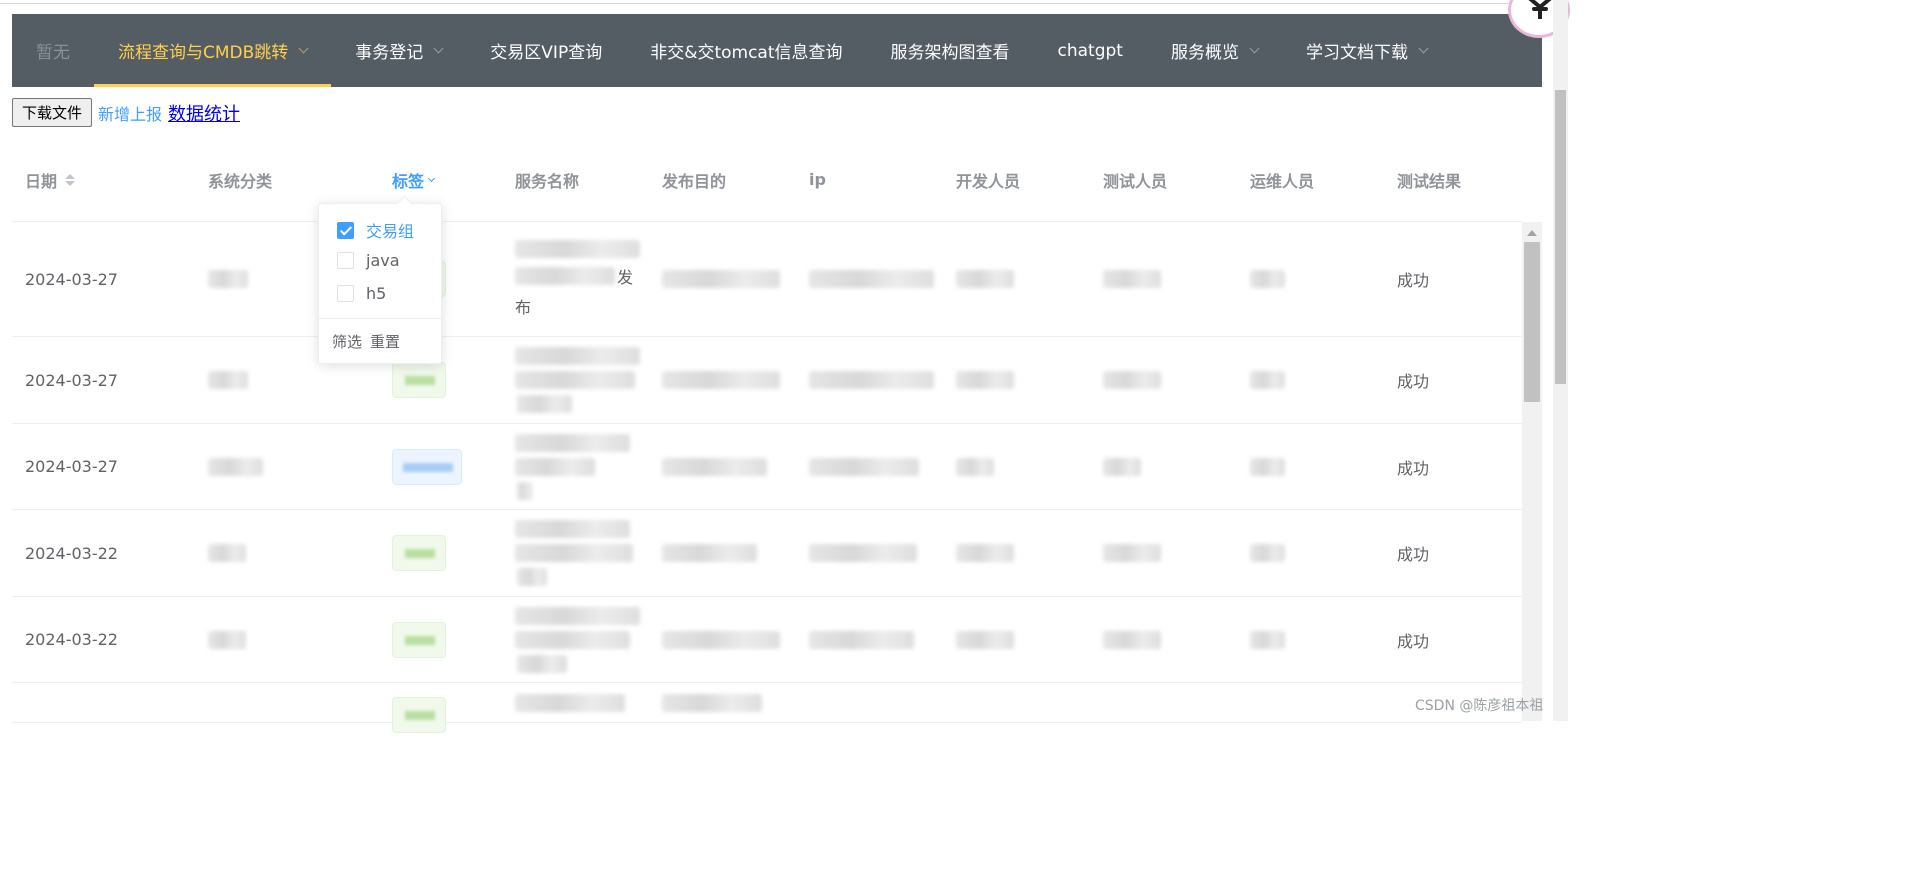 This screenshot has height=882, width=1917. What do you see at coordinates (1532, 233) in the screenshot?
I see `scroll-up-icon` at bounding box center [1532, 233].